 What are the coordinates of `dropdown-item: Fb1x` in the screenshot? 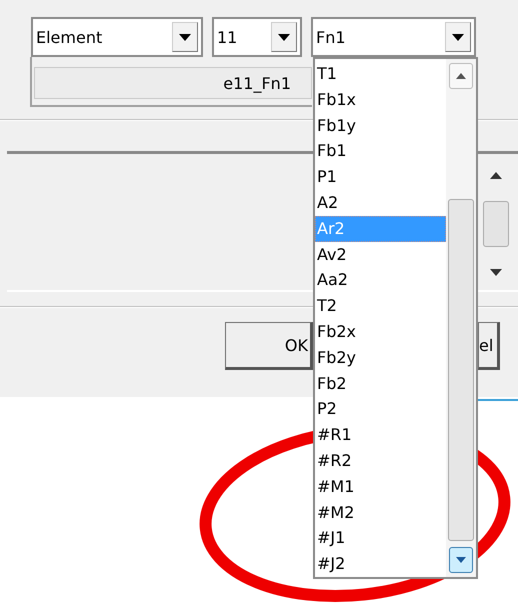 It's located at (380, 99).